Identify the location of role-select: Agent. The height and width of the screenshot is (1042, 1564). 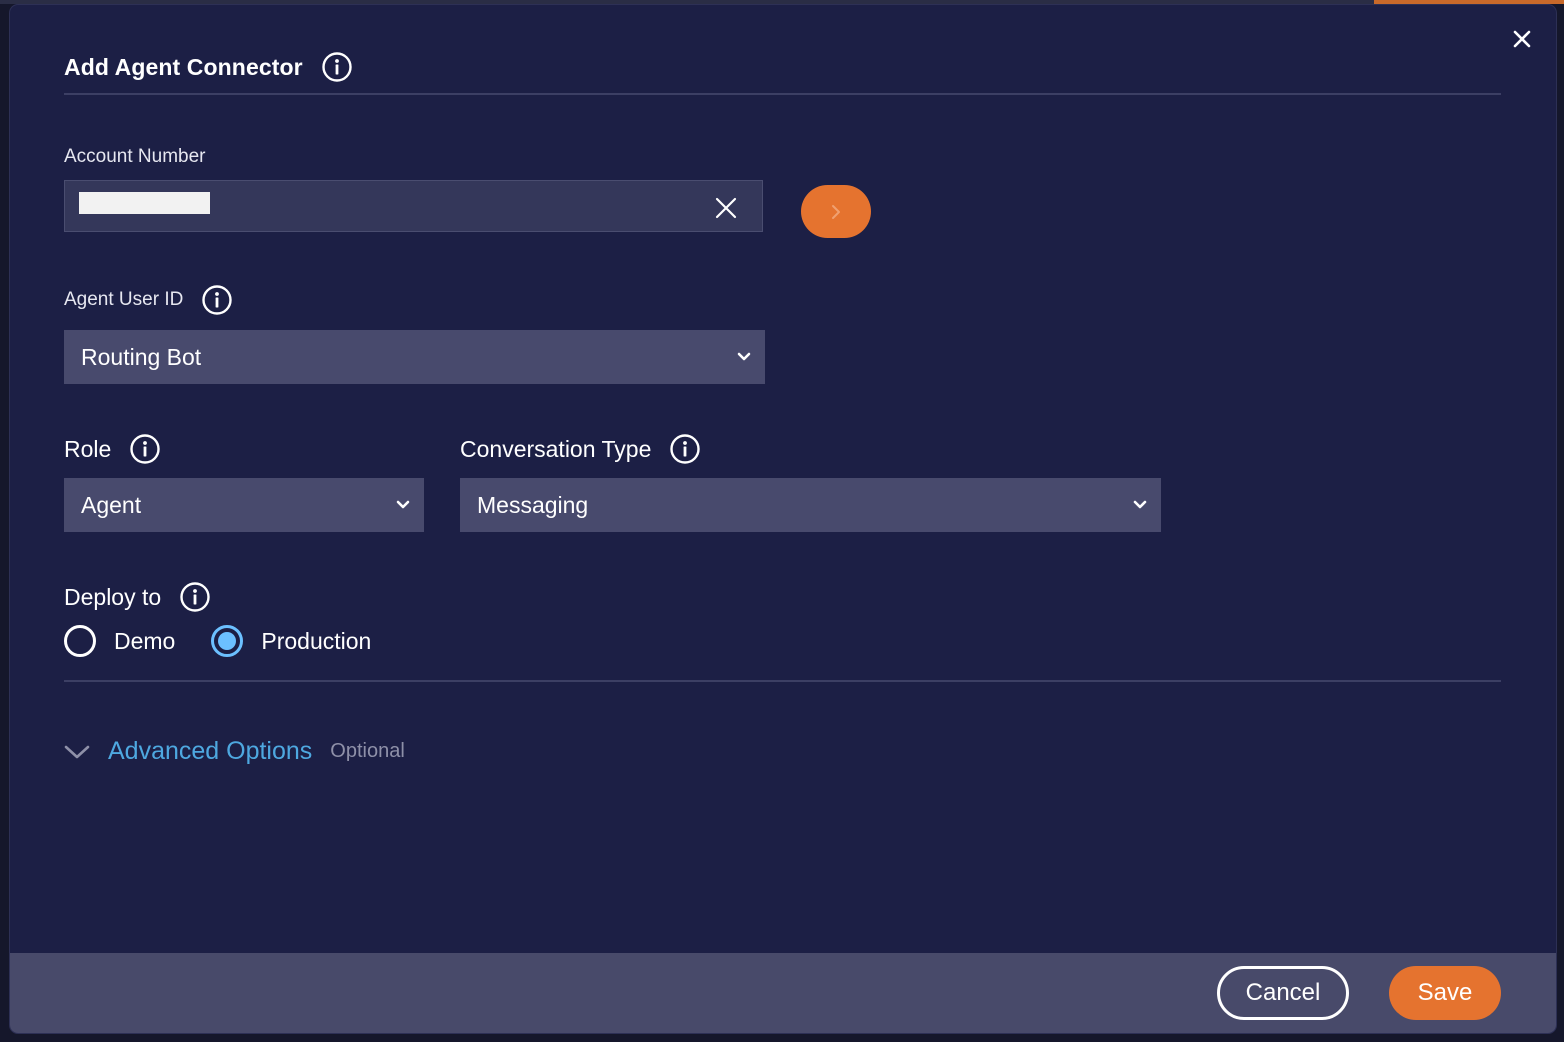
(244, 505).